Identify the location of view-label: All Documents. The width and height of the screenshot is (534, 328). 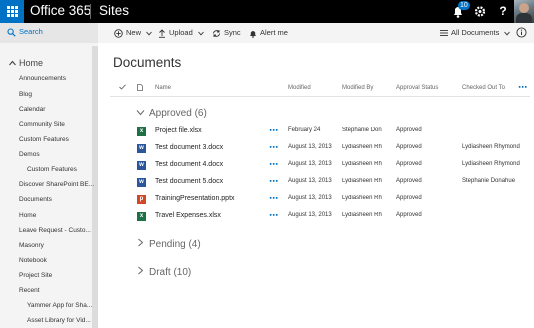
(475, 32).